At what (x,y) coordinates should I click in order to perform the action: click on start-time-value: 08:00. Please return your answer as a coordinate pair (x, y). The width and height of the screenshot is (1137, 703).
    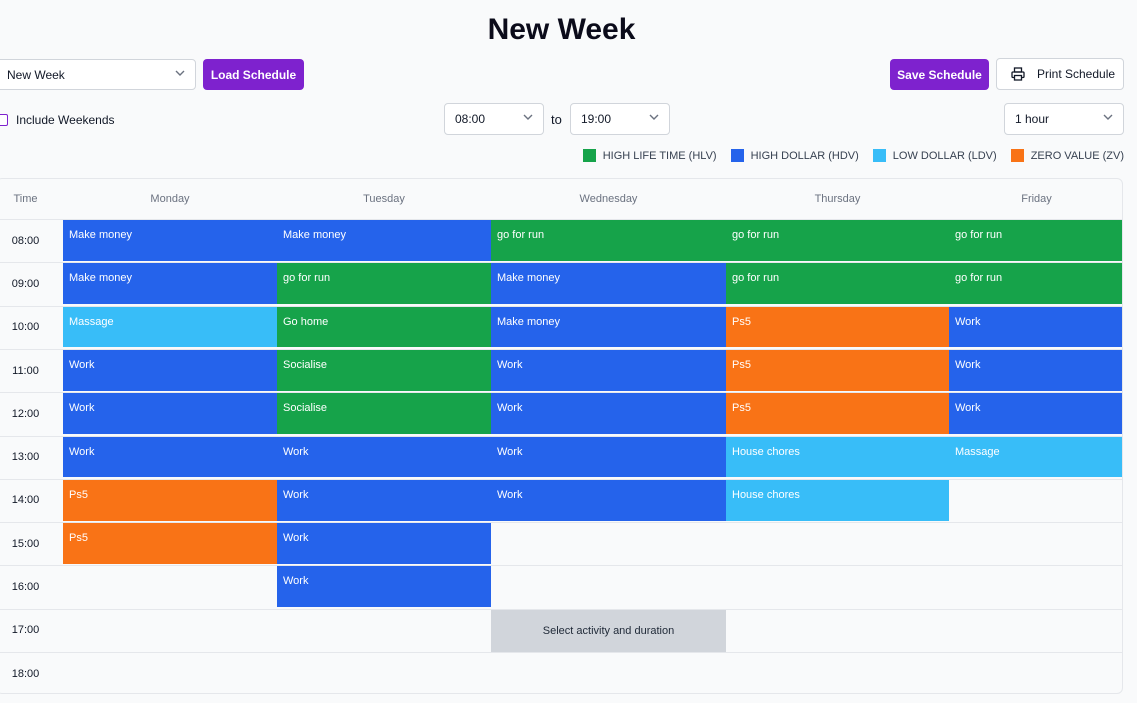
    Looking at the image, I should click on (470, 119).